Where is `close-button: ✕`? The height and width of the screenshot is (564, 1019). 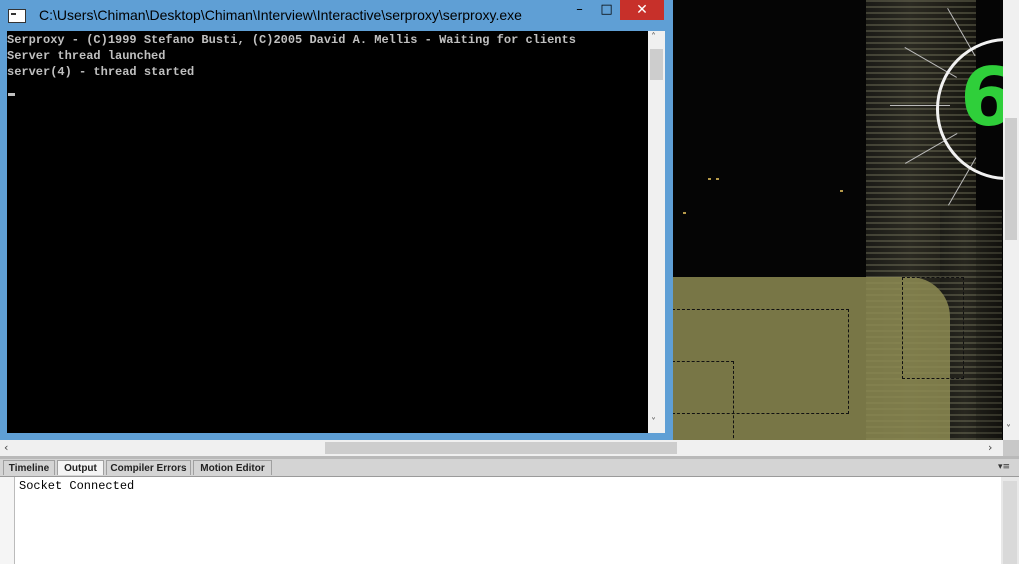 close-button: ✕ is located at coordinates (642, 10).